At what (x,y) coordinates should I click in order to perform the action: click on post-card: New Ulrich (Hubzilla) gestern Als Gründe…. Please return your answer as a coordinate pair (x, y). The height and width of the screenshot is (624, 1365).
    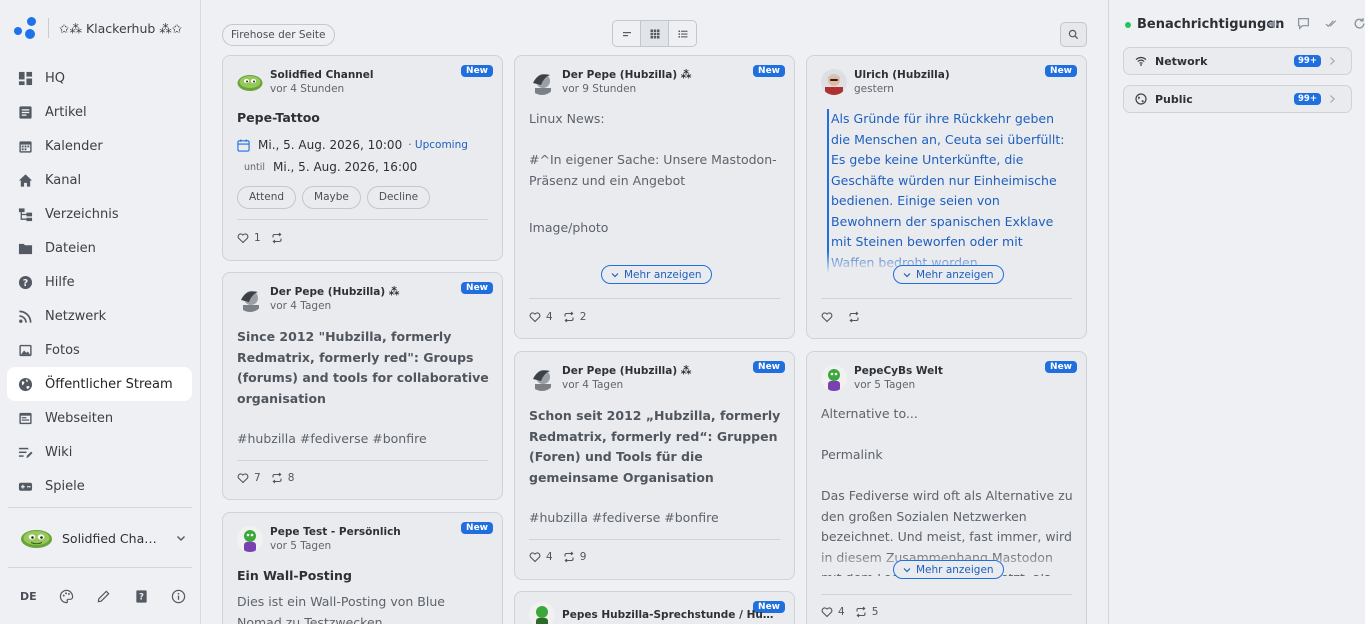
    Looking at the image, I should click on (946, 197).